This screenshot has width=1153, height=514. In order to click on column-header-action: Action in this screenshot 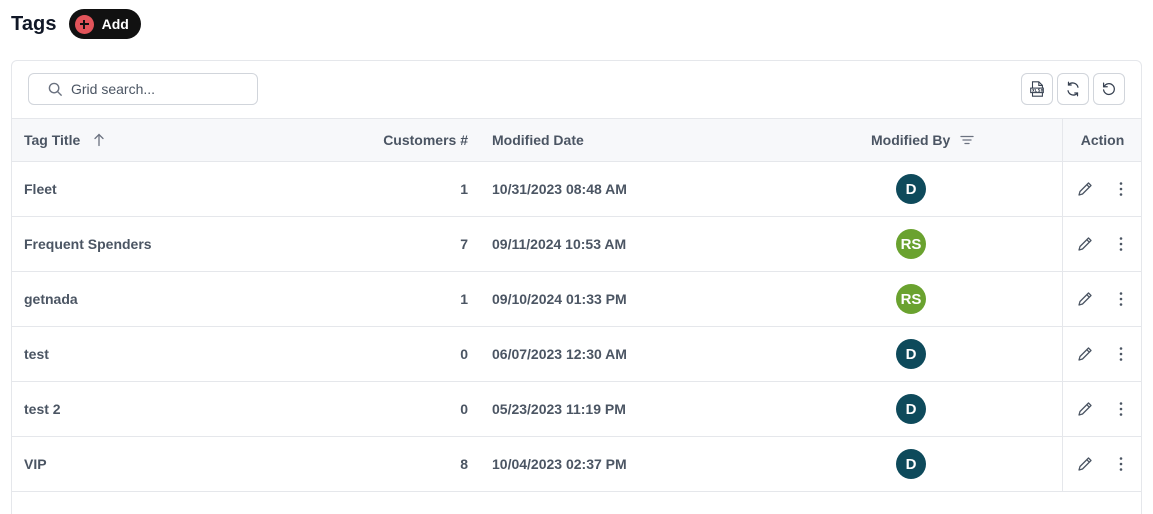, I will do `click(1101, 140)`.